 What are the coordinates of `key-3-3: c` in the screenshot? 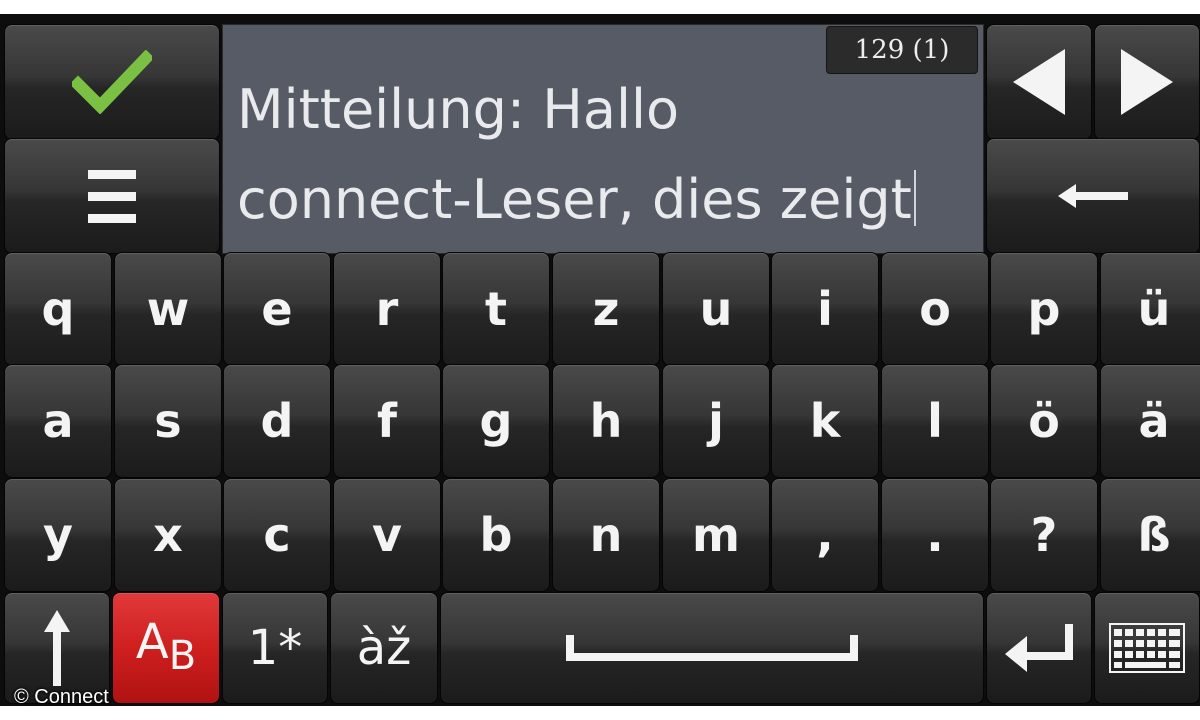 It's located at (277, 535).